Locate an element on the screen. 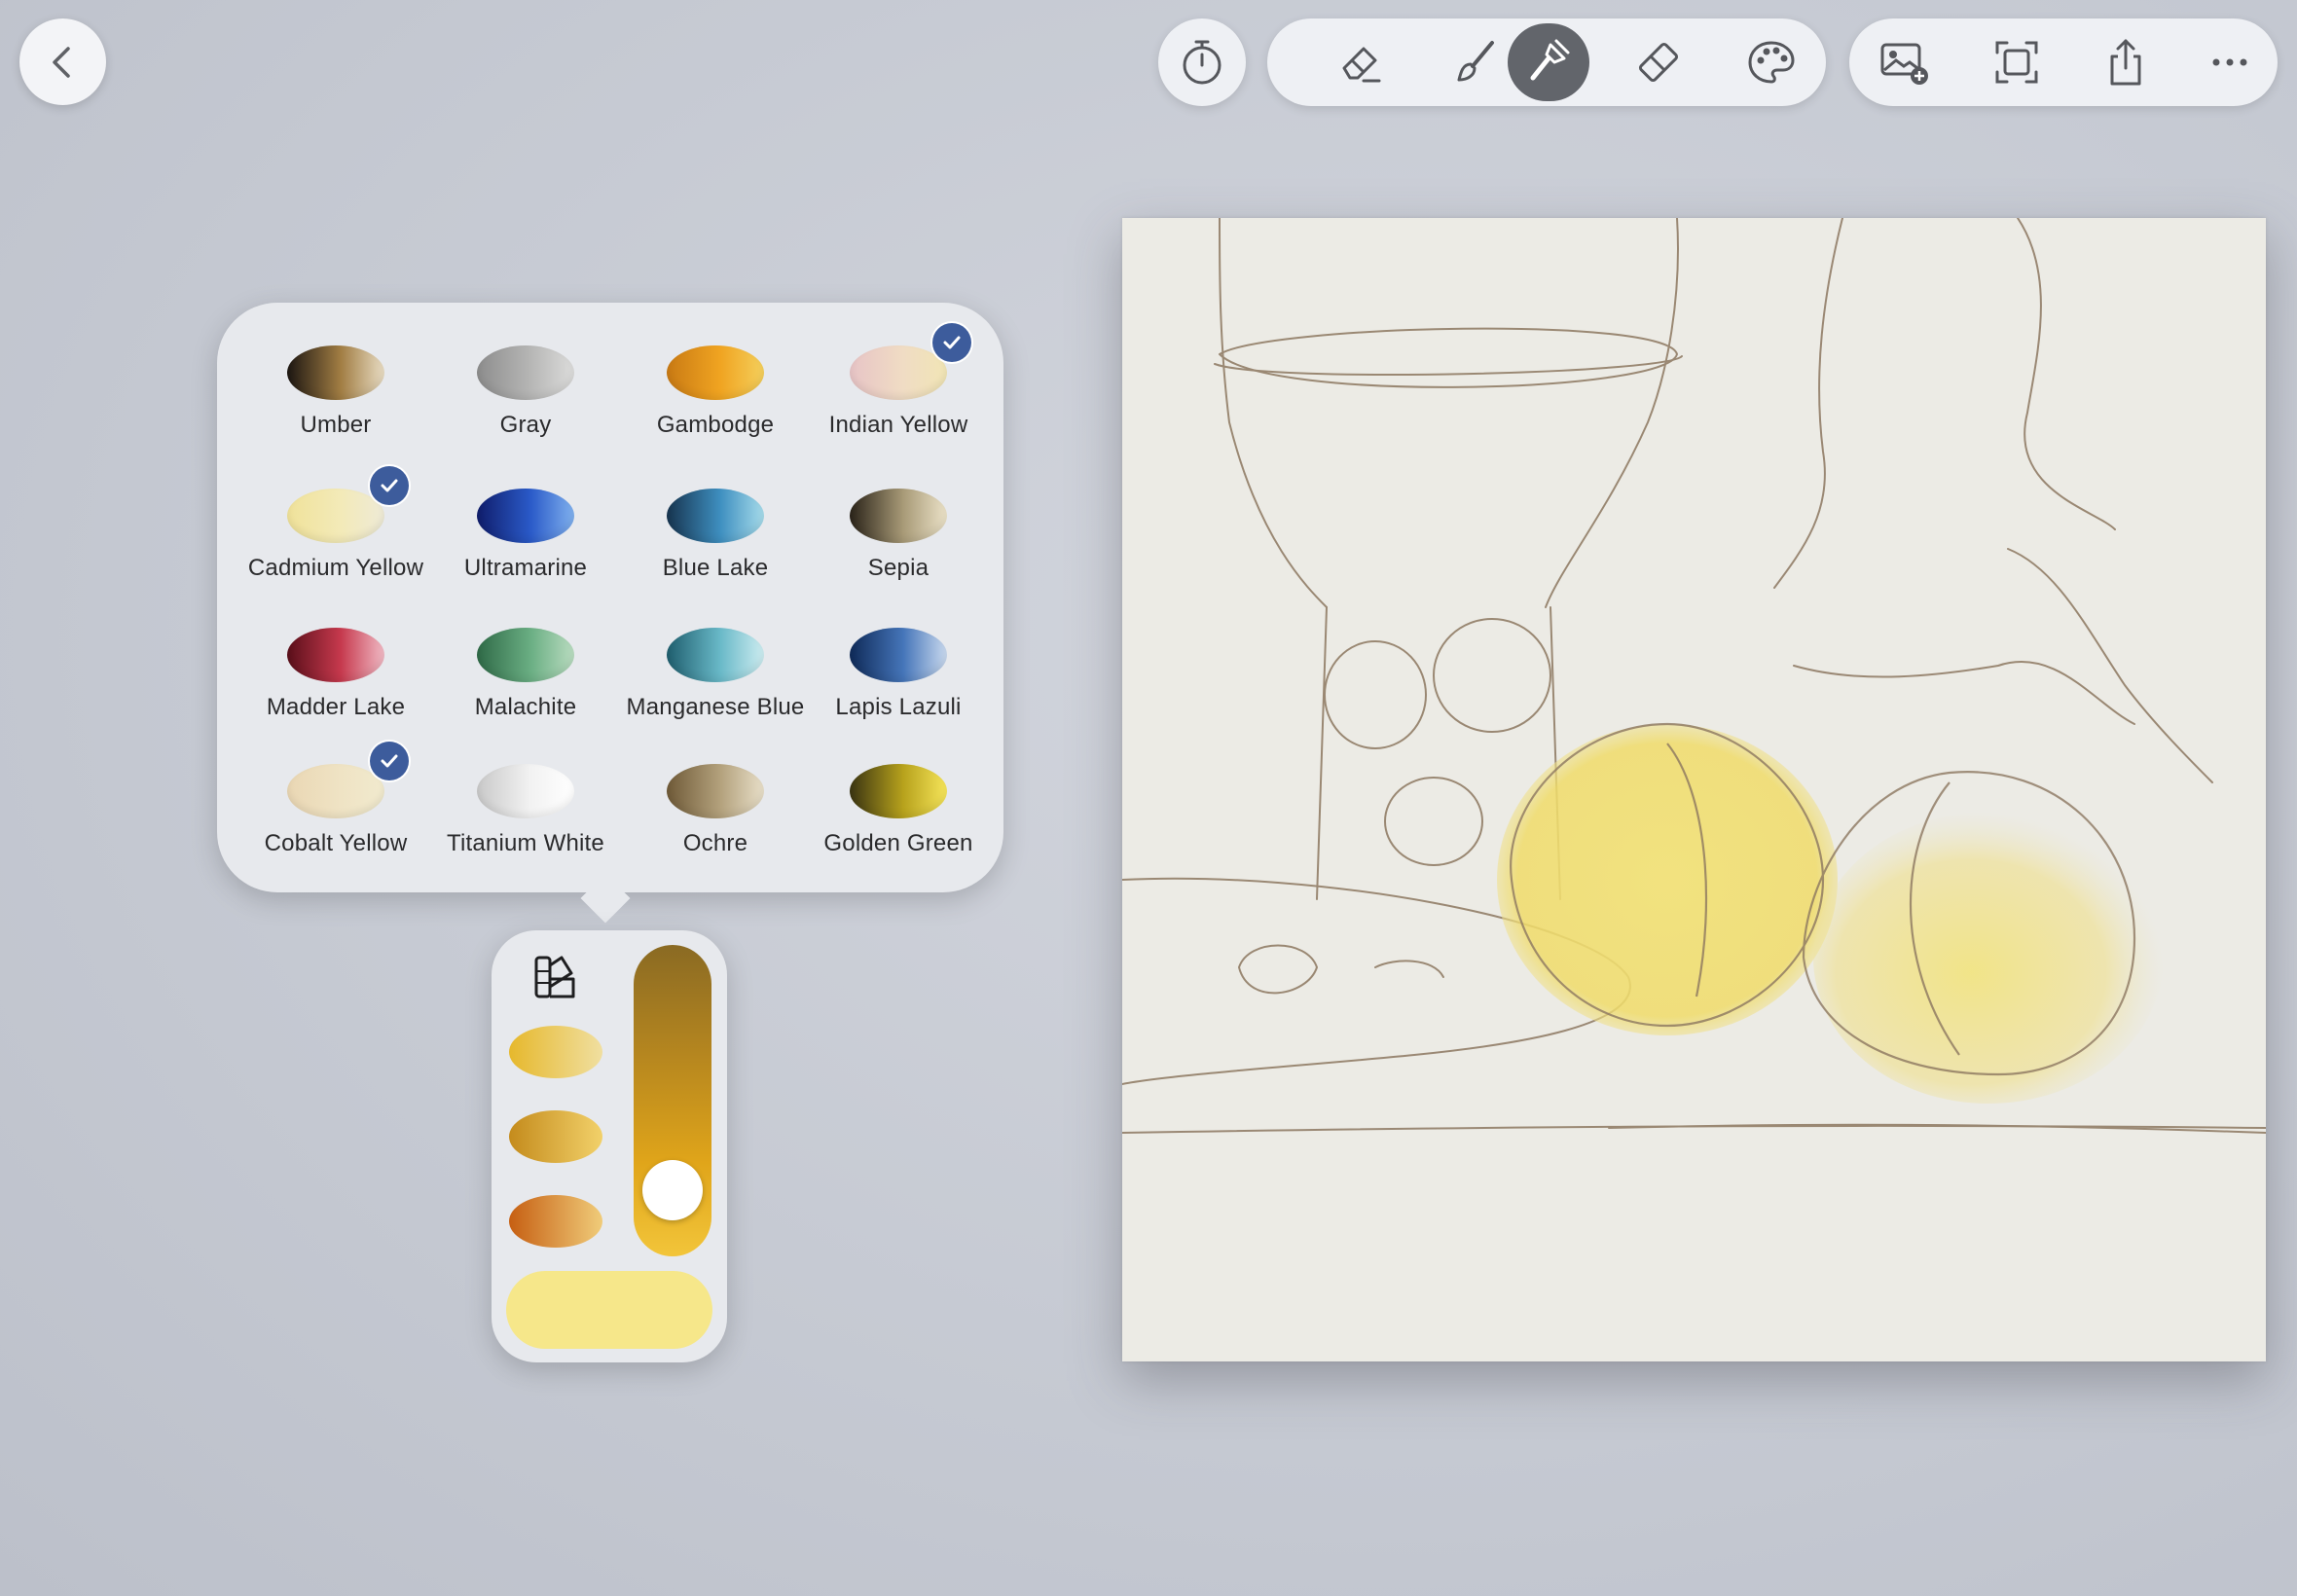 The image size is (2297, 1596). back-button is located at coordinates (63, 61).